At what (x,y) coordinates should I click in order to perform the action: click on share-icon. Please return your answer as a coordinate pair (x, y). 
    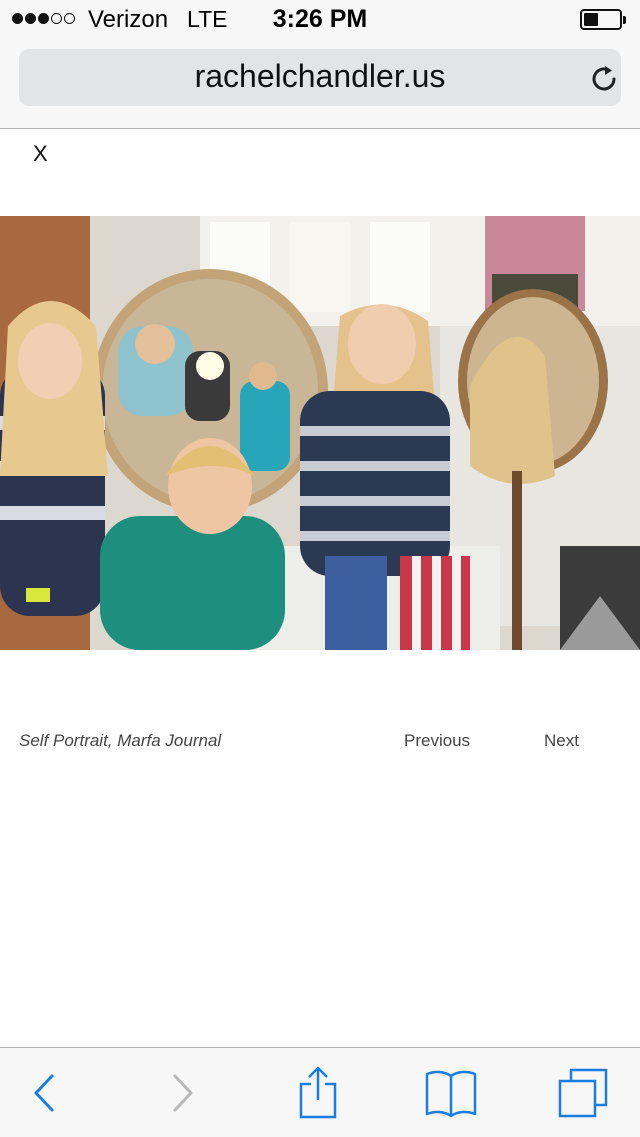
    Looking at the image, I should click on (318, 1093).